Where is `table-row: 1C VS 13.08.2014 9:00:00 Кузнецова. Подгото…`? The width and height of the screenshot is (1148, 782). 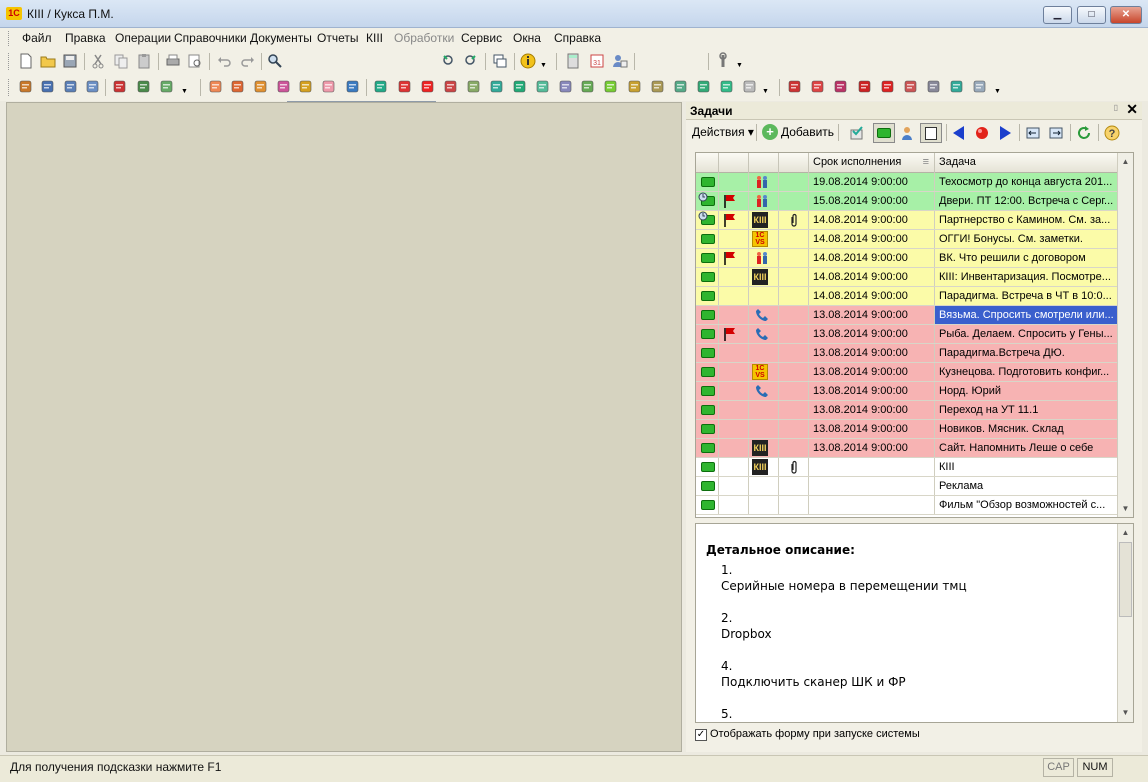 table-row: 1C VS 13.08.2014 9:00:00 Кузнецова. Подгото… is located at coordinates (907, 372).